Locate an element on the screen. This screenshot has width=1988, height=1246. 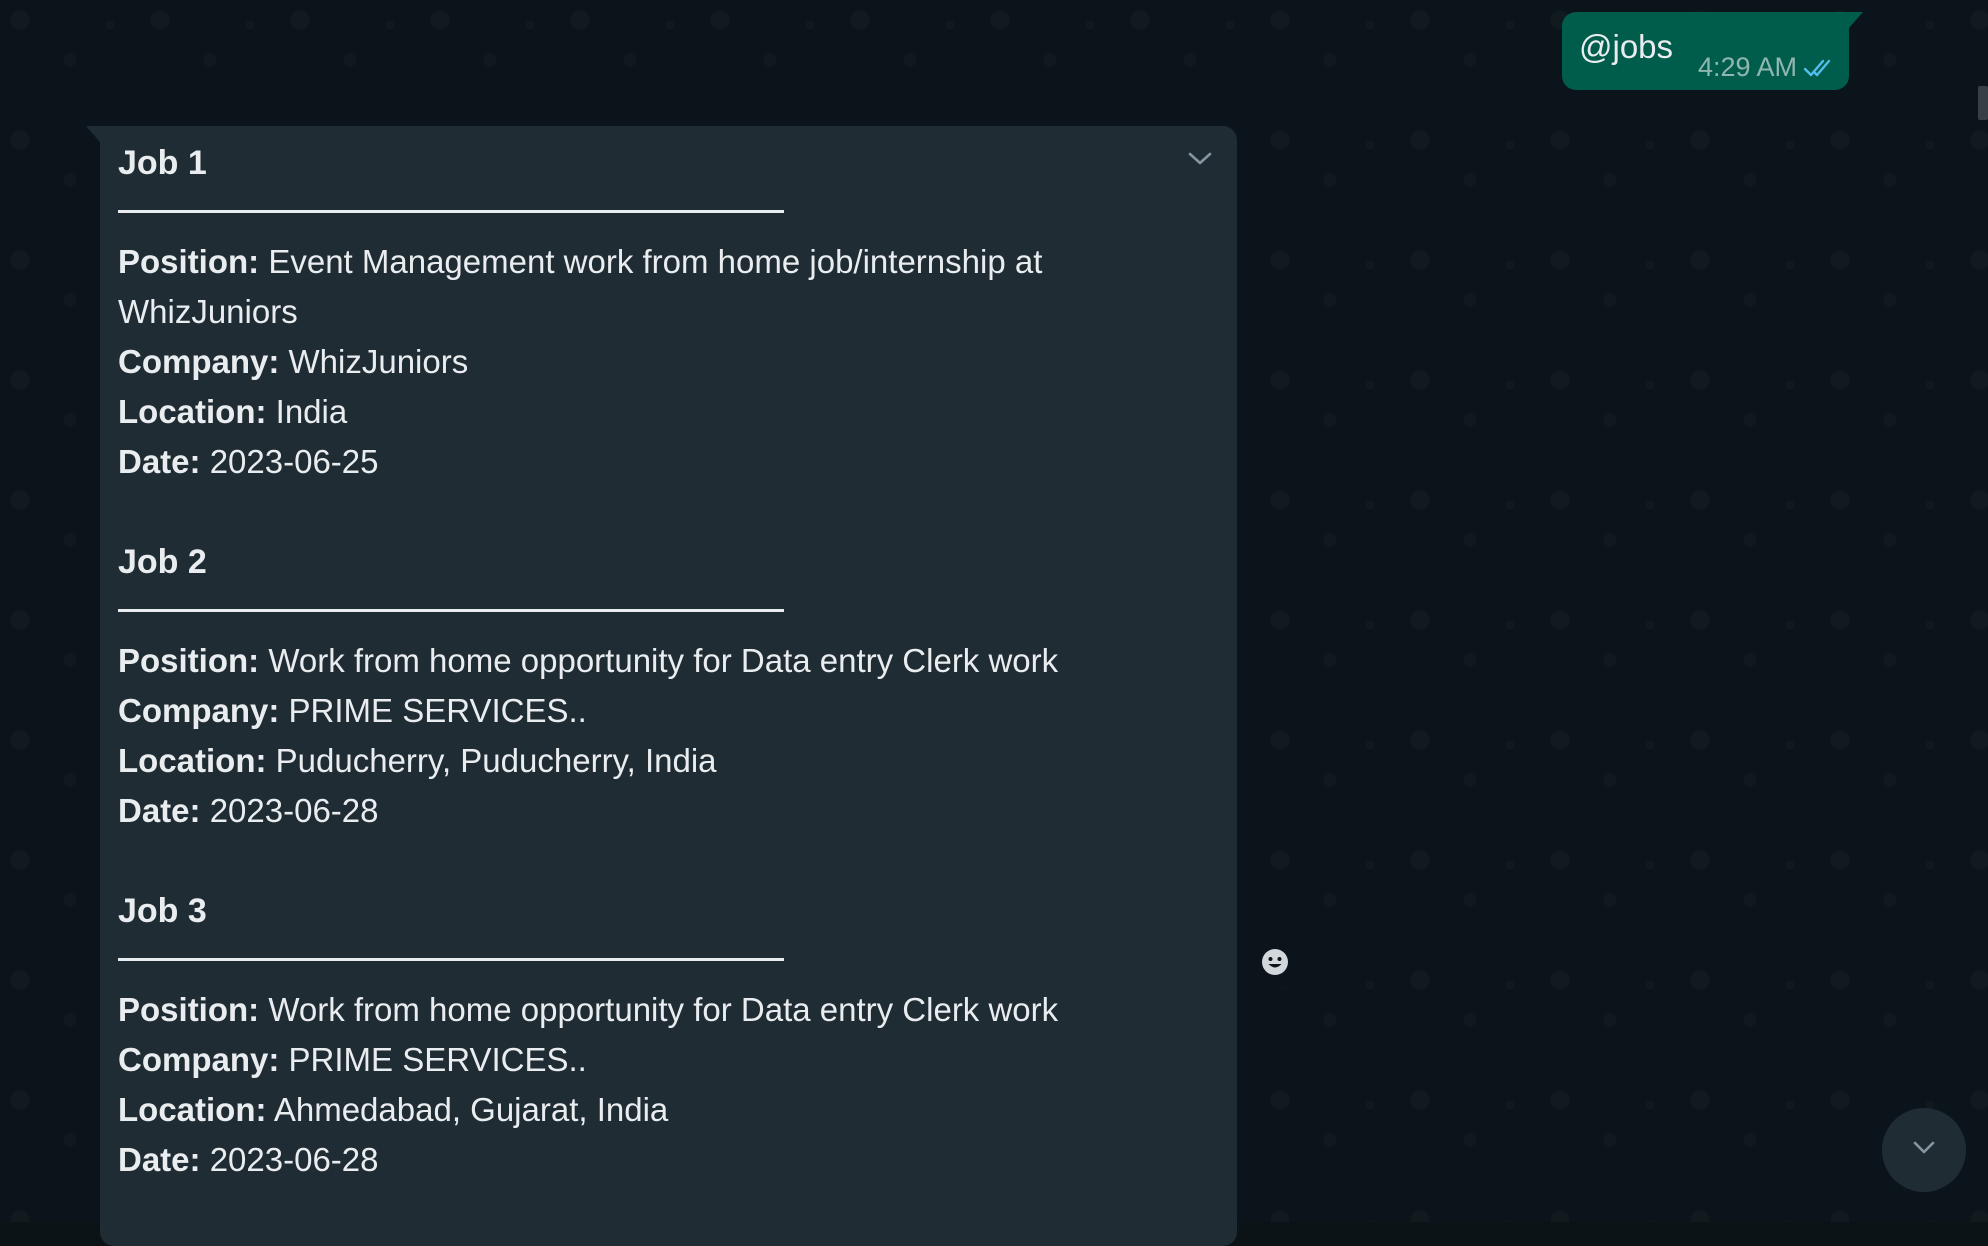
outgoing-message: @jobs 4:29 AM is located at coordinates (1712, 51).